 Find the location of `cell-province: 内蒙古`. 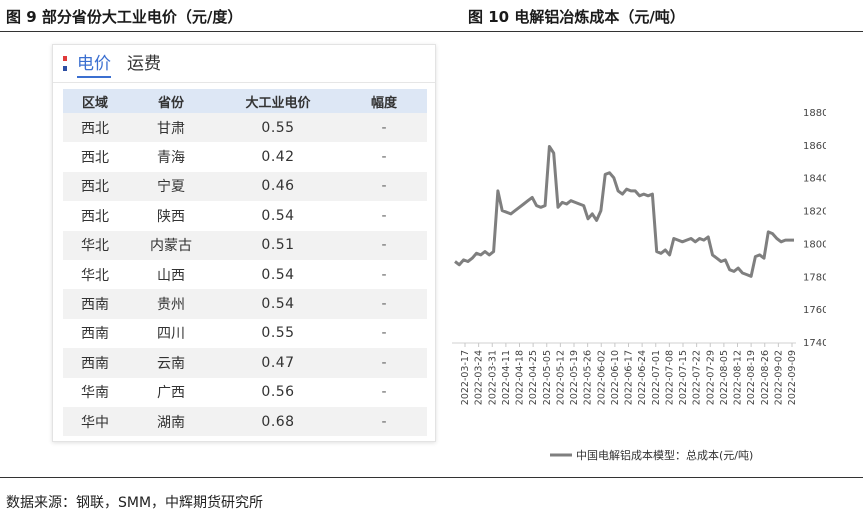

cell-province: 内蒙古 is located at coordinates (171, 246).